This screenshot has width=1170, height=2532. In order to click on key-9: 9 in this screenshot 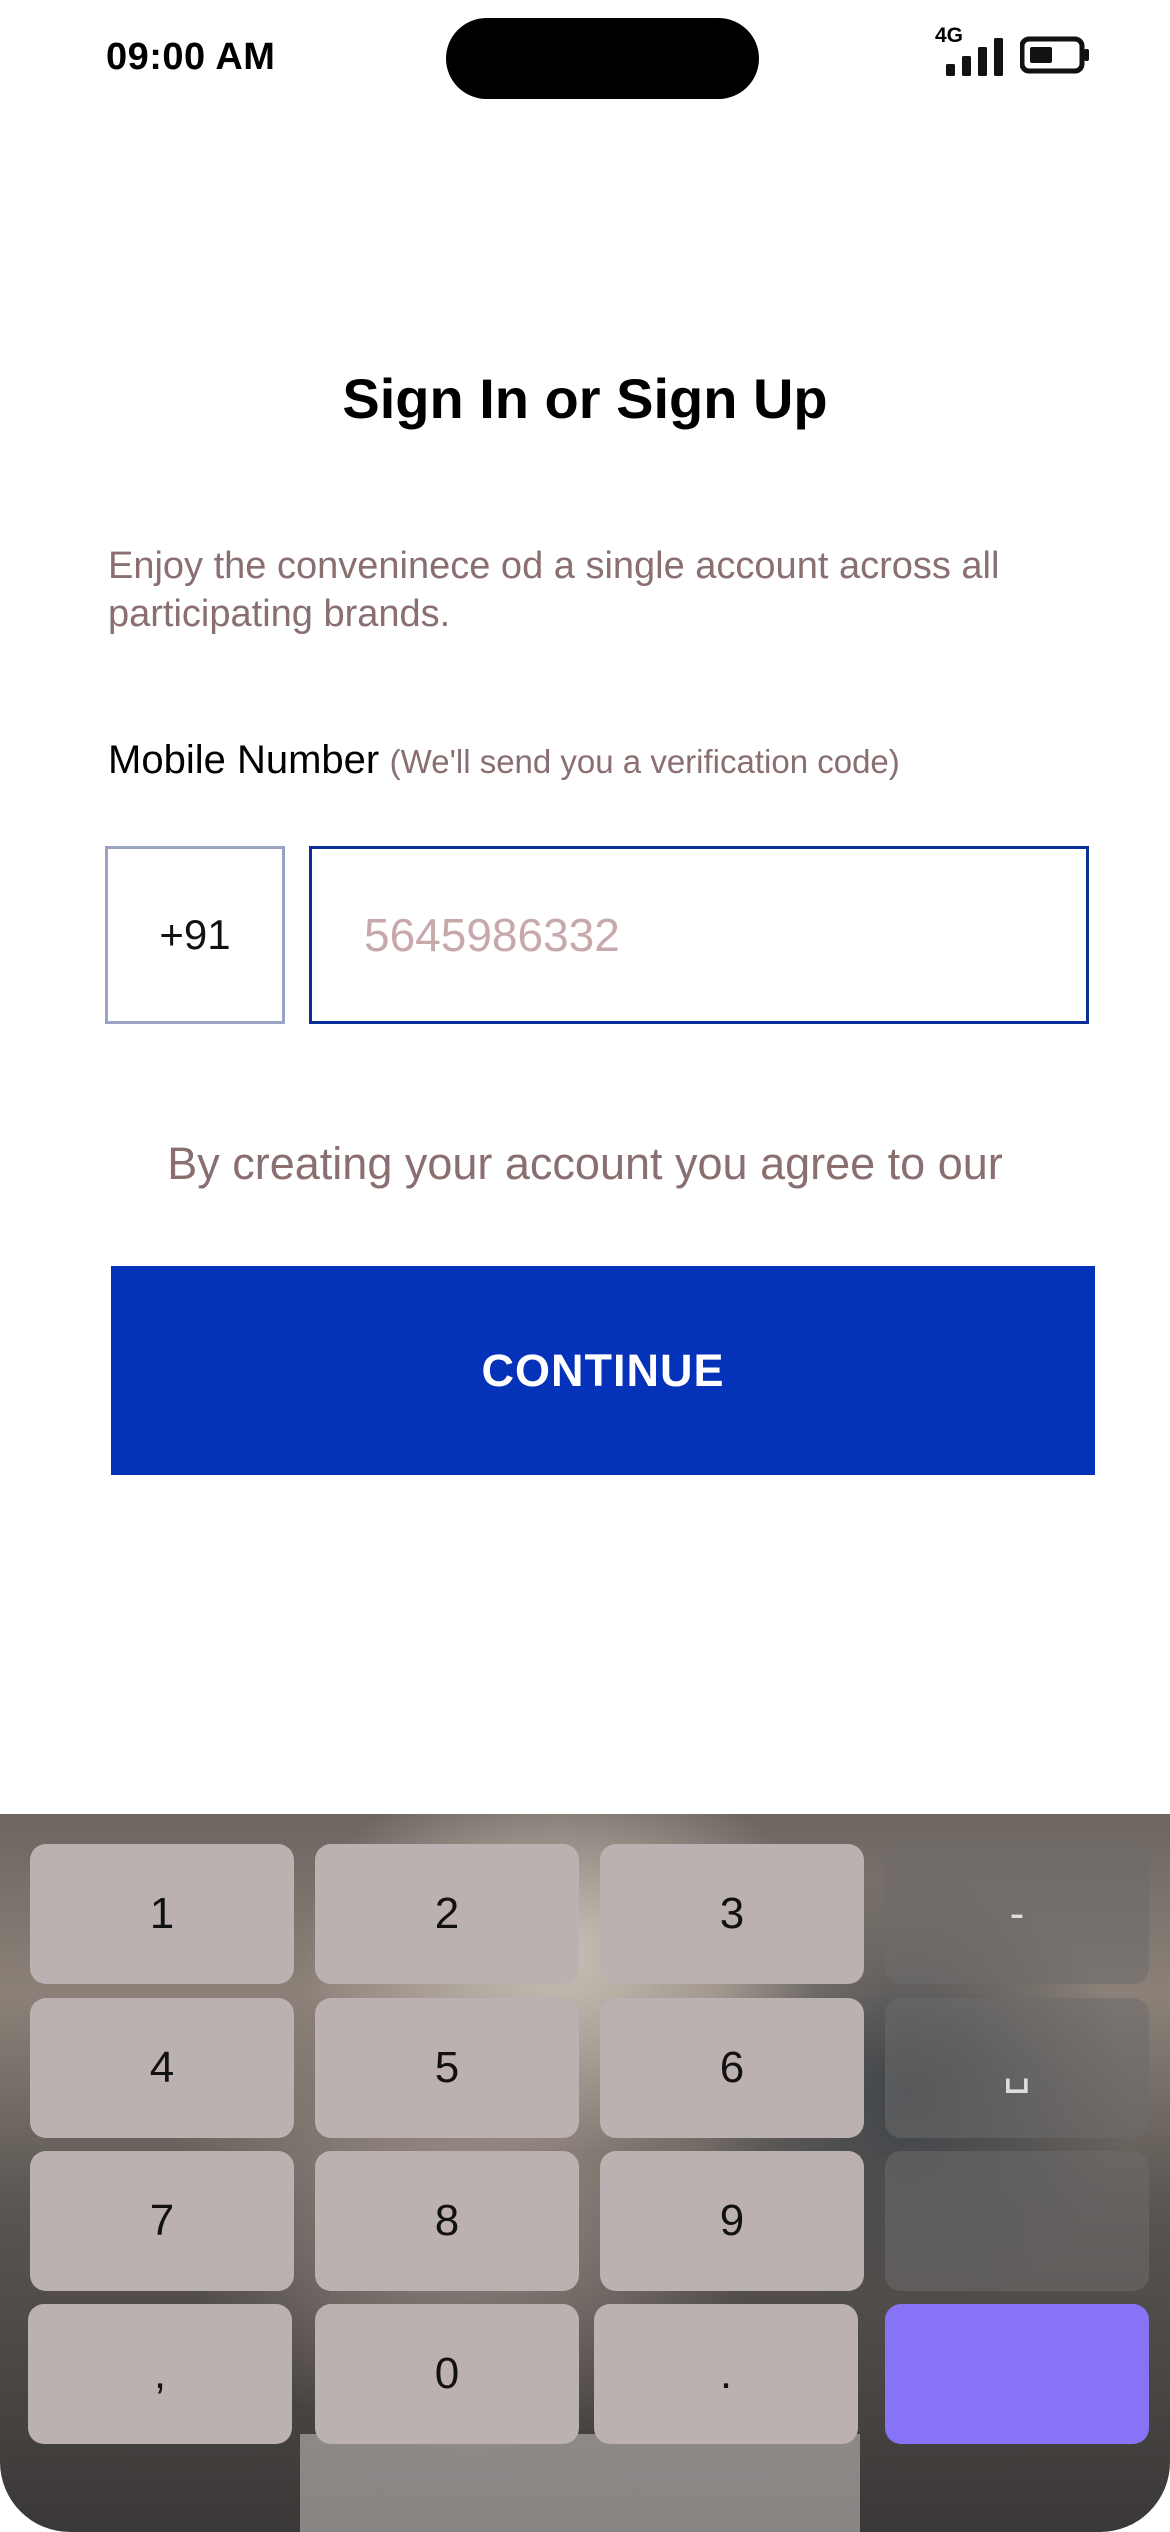, I will do `click(732, 2221)`.